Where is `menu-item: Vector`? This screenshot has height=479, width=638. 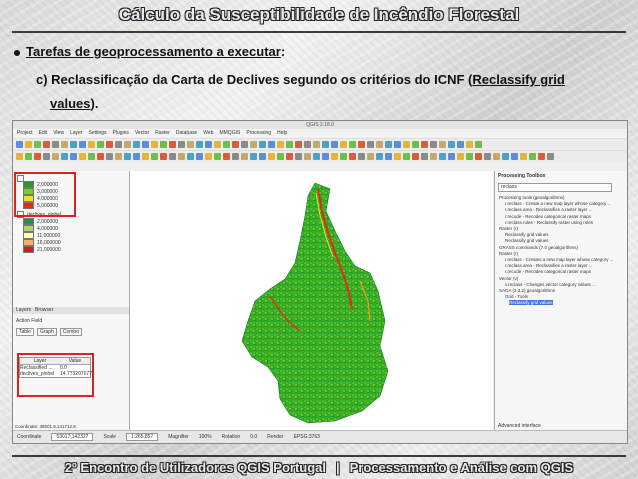 menu-item: Vector is located at coordinates (142, 133).